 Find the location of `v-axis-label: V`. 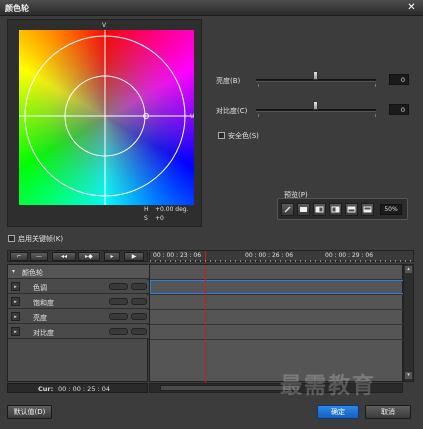

v-axis-label: V is located at coordinates (104, 25).